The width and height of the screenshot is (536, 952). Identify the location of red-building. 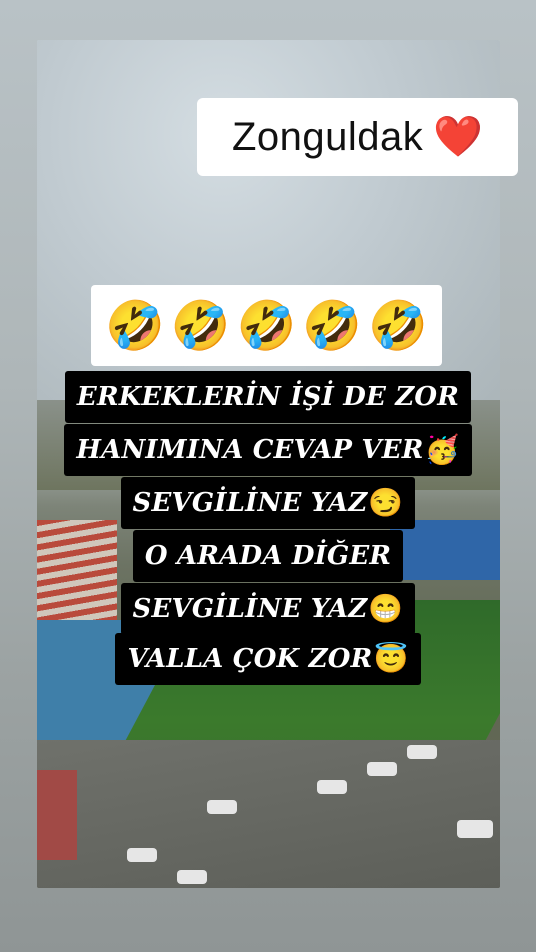
(57, 815).